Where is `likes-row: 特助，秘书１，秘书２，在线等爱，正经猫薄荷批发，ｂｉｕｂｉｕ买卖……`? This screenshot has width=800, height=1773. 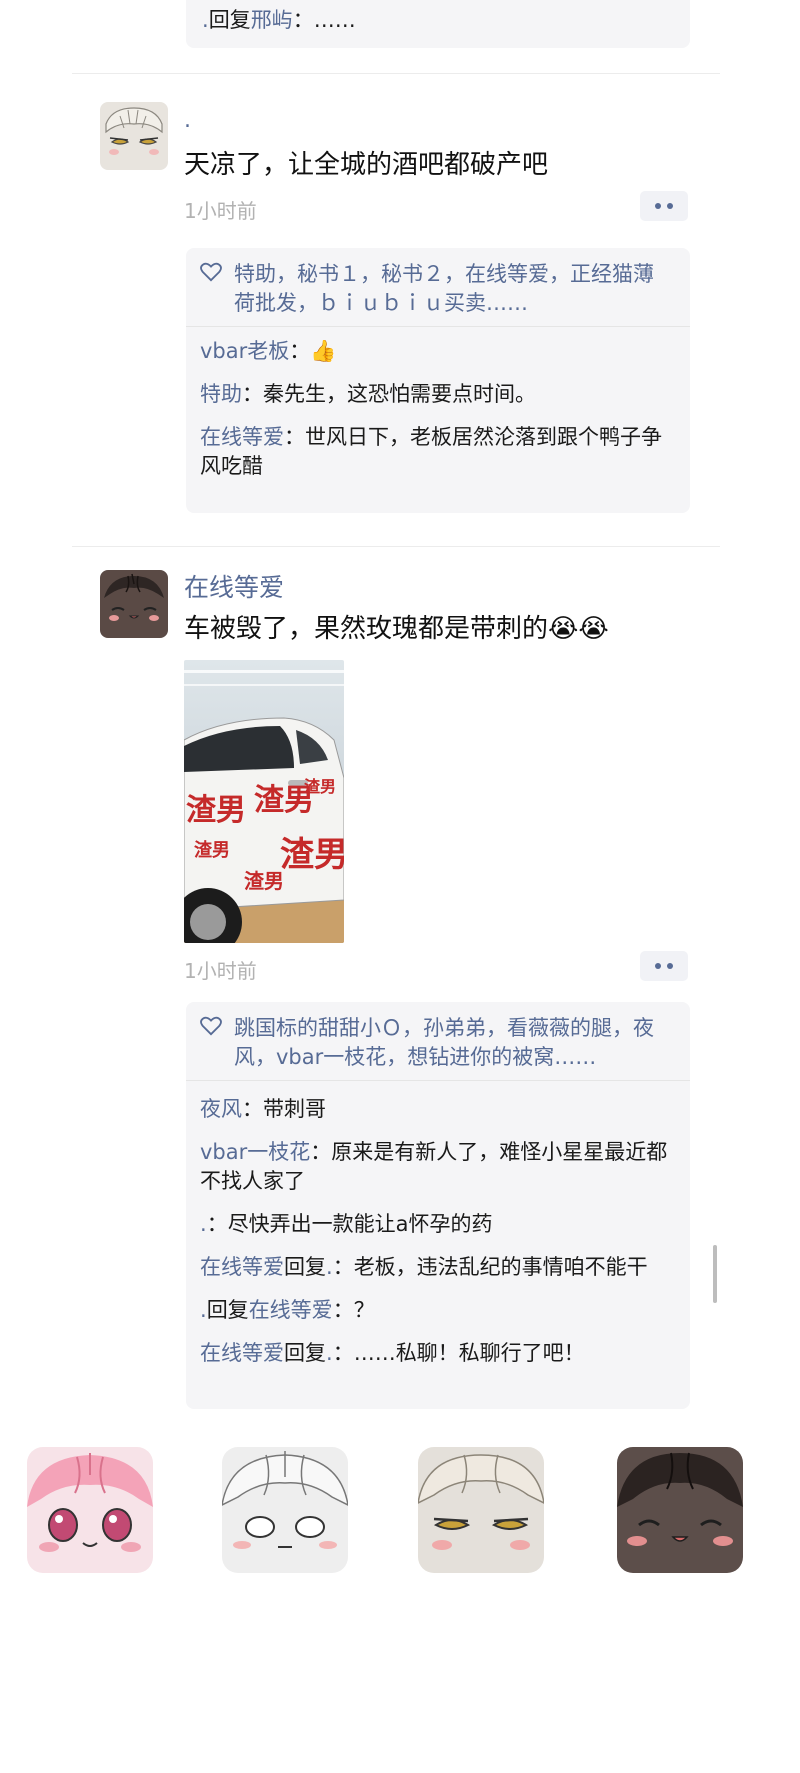
likes-row: 特助，秘书１，秘书２，在线等爱，正经猫薄荷批发，ｂｉｕｂｉｕ买卖…… is located at coordinates (438, 287).